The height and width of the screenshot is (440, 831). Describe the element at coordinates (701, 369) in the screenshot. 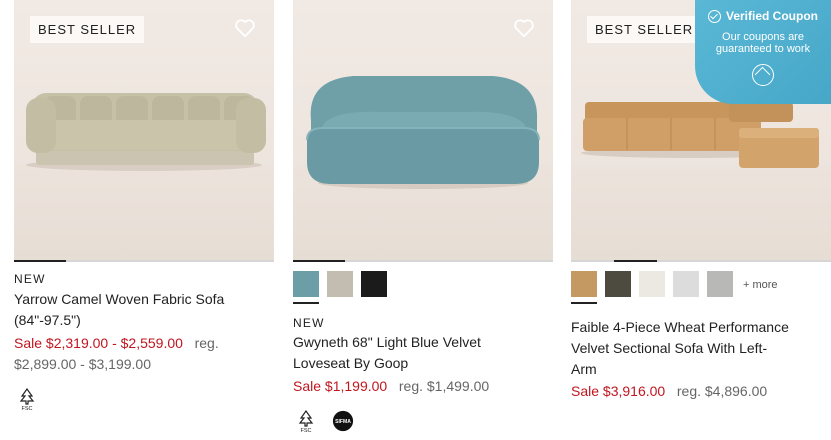

I see `product-title-line: Arm` at that location.